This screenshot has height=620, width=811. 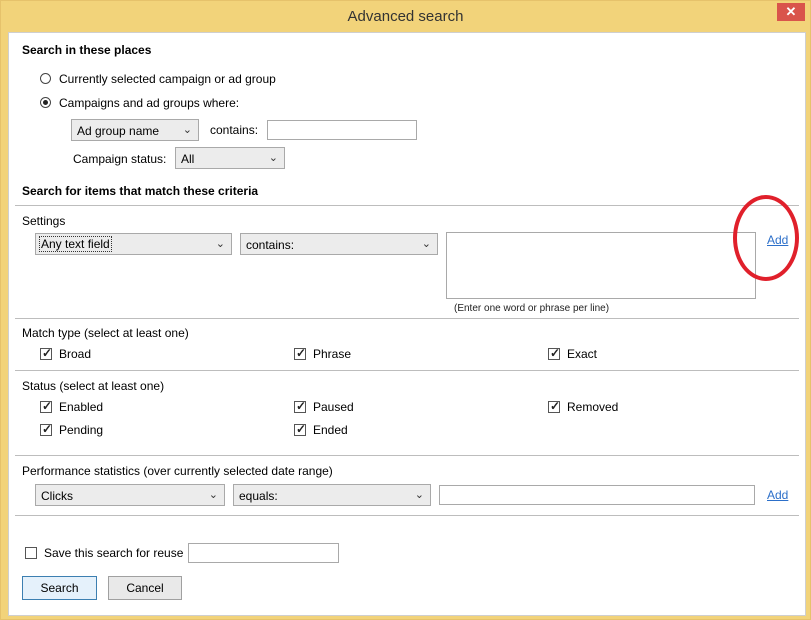 I want to click on status-ended-label: Ended, so click(x=330, y=430).